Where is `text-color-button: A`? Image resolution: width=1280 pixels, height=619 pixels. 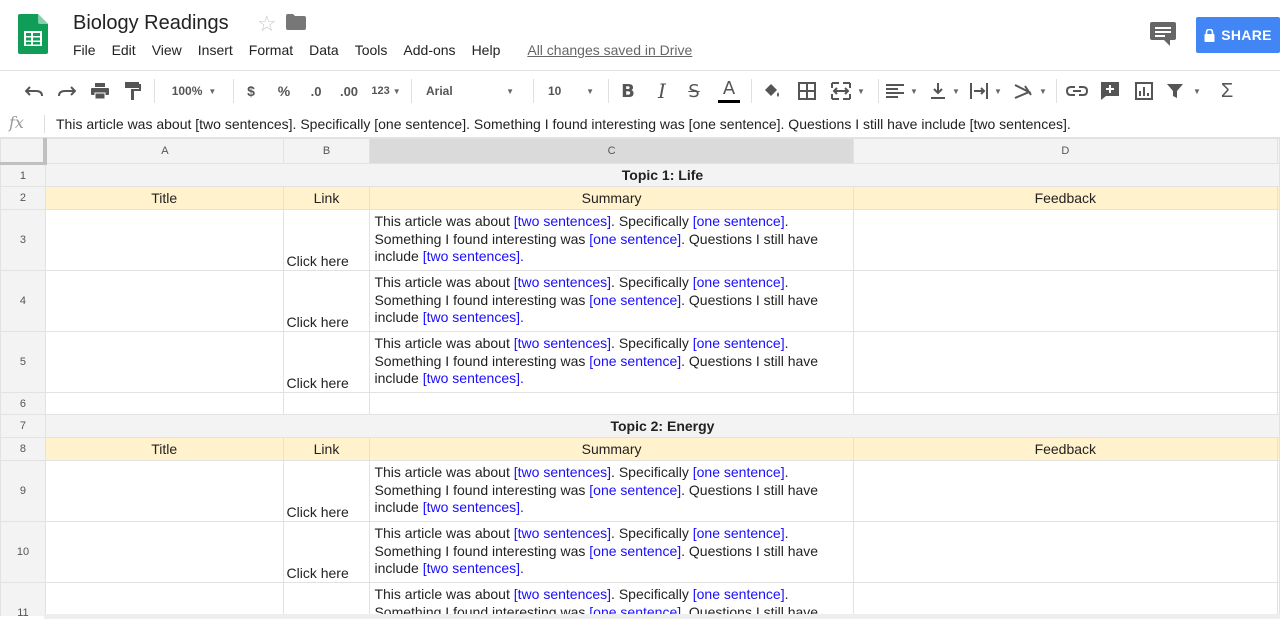 text-color-button: A is located at coordinates (729, 91).